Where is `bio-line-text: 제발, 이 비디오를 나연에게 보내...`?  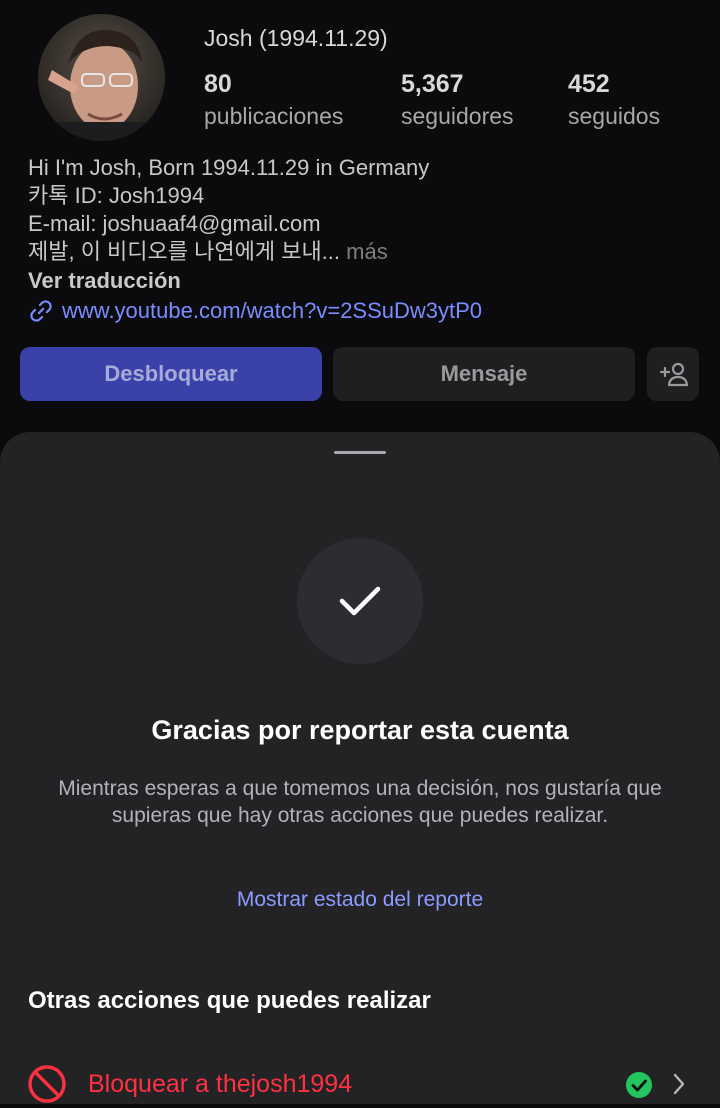
bio-line-text: 제발, 이 비디오를 나연에게 보내... is located at coordinates (184, 251).